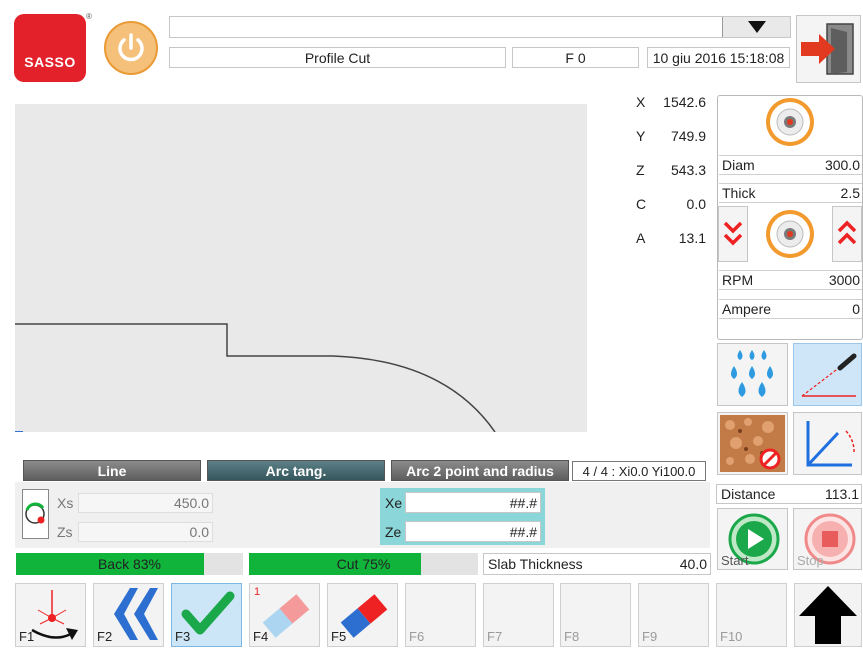 The image size is (863, 649). Describe the element at coordinates (827, 539) in the screenshot. I see `stop-button: Stop` at that location.